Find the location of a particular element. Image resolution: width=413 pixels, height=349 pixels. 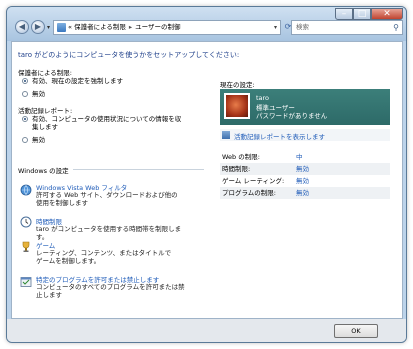

parental-controls-label: 保護者による制限: is located at coordinates (45, 73).